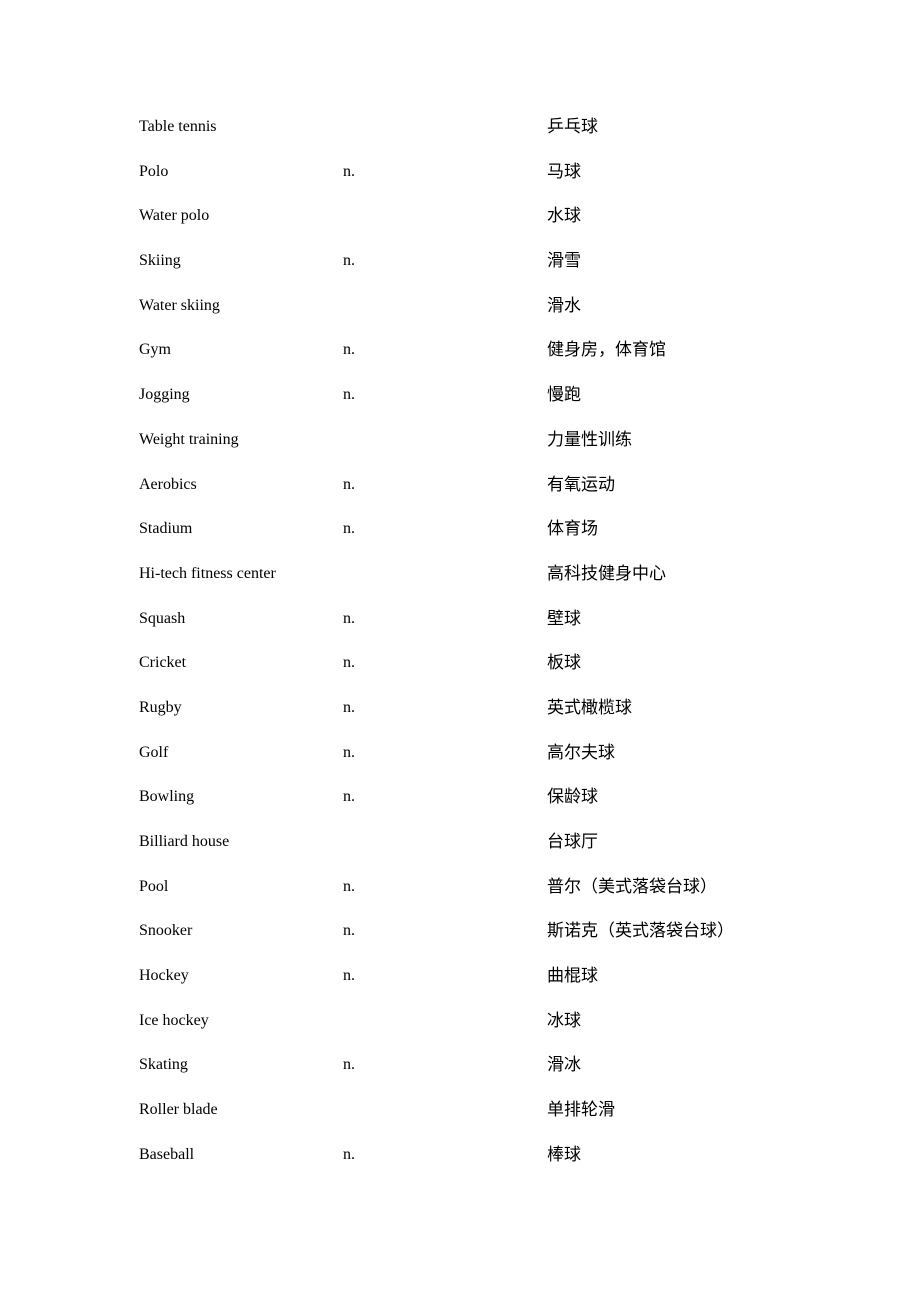 This screenshot has width=920, height=1302. I want to click on english-term: Stadium, so click(166, 529).